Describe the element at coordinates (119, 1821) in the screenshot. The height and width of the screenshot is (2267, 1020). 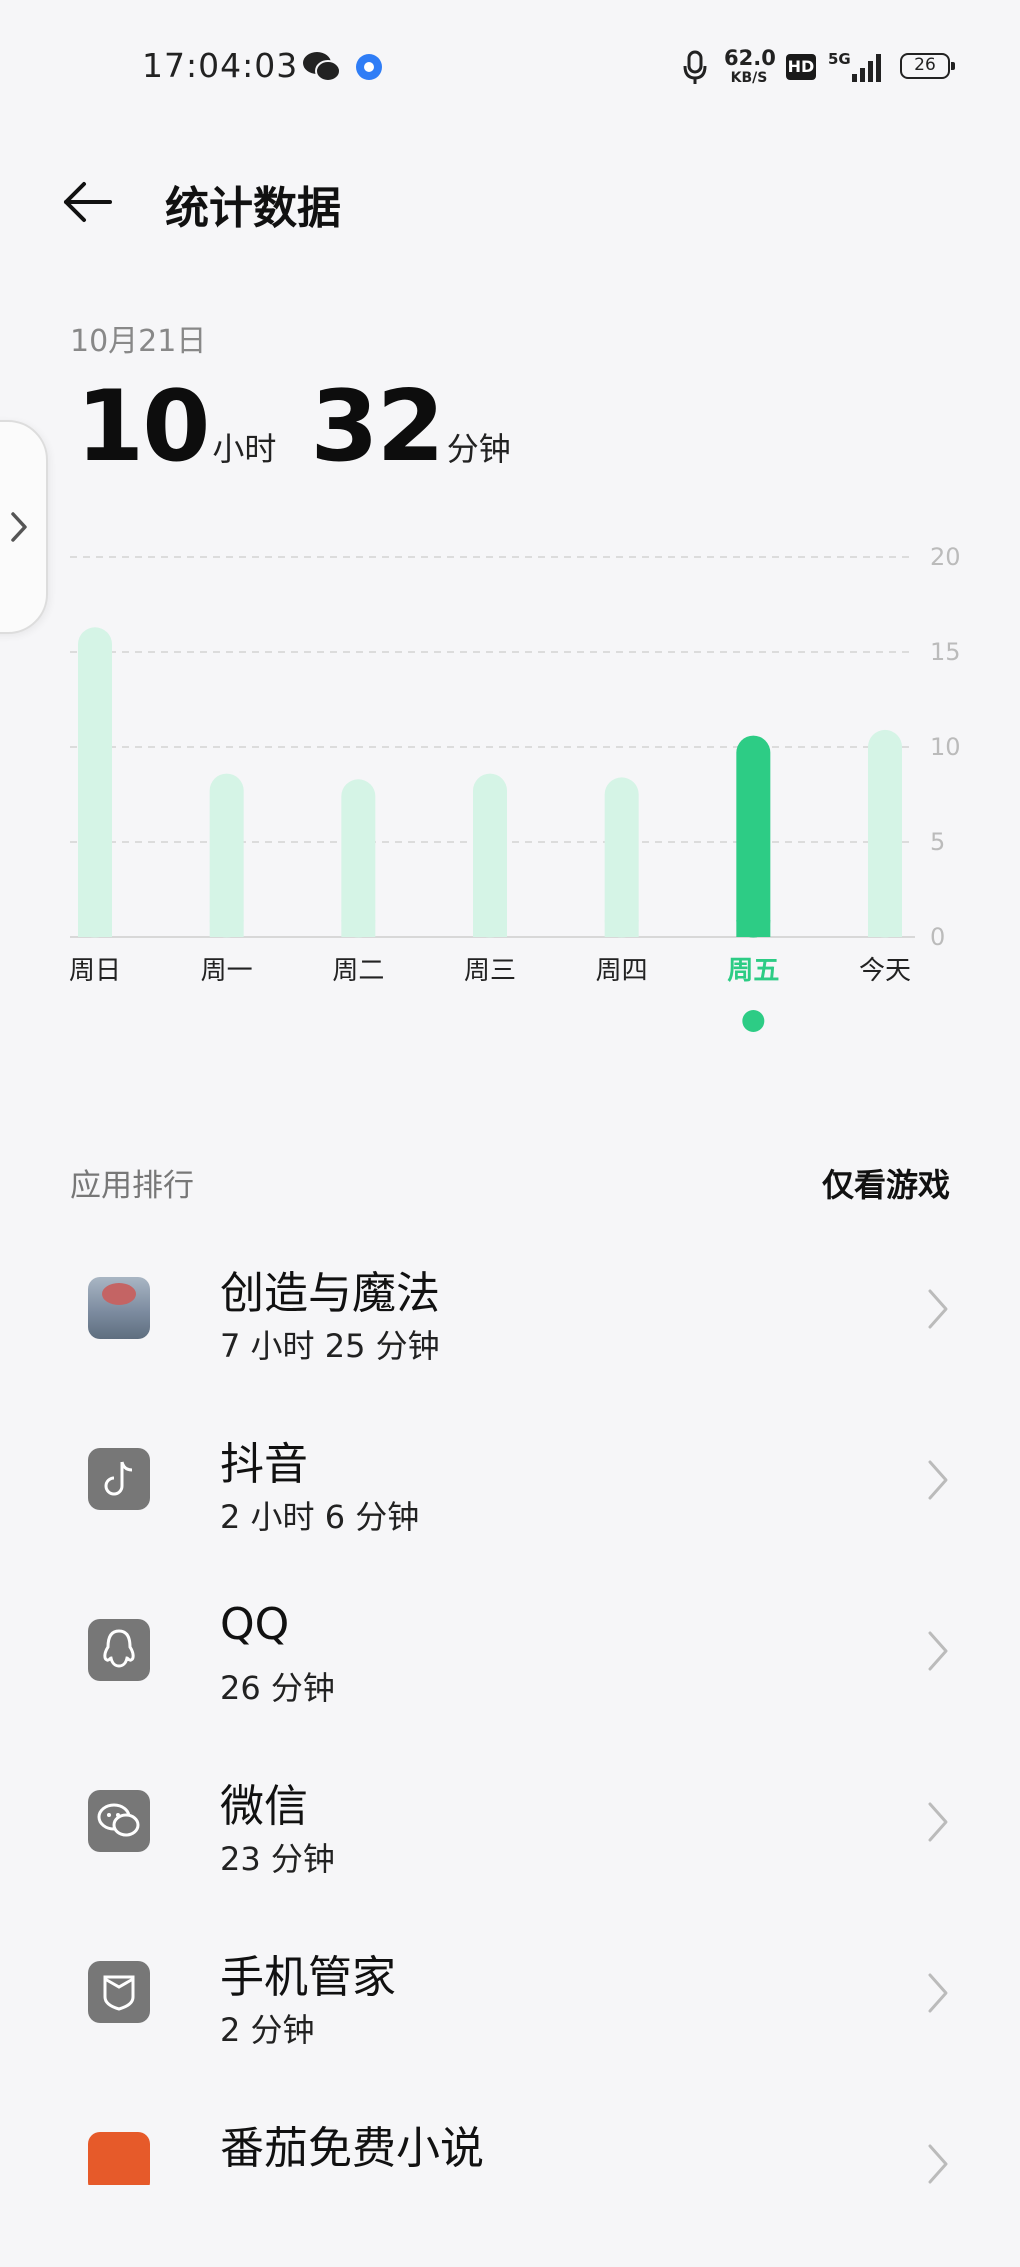
I see `wechat-icon` at that location.